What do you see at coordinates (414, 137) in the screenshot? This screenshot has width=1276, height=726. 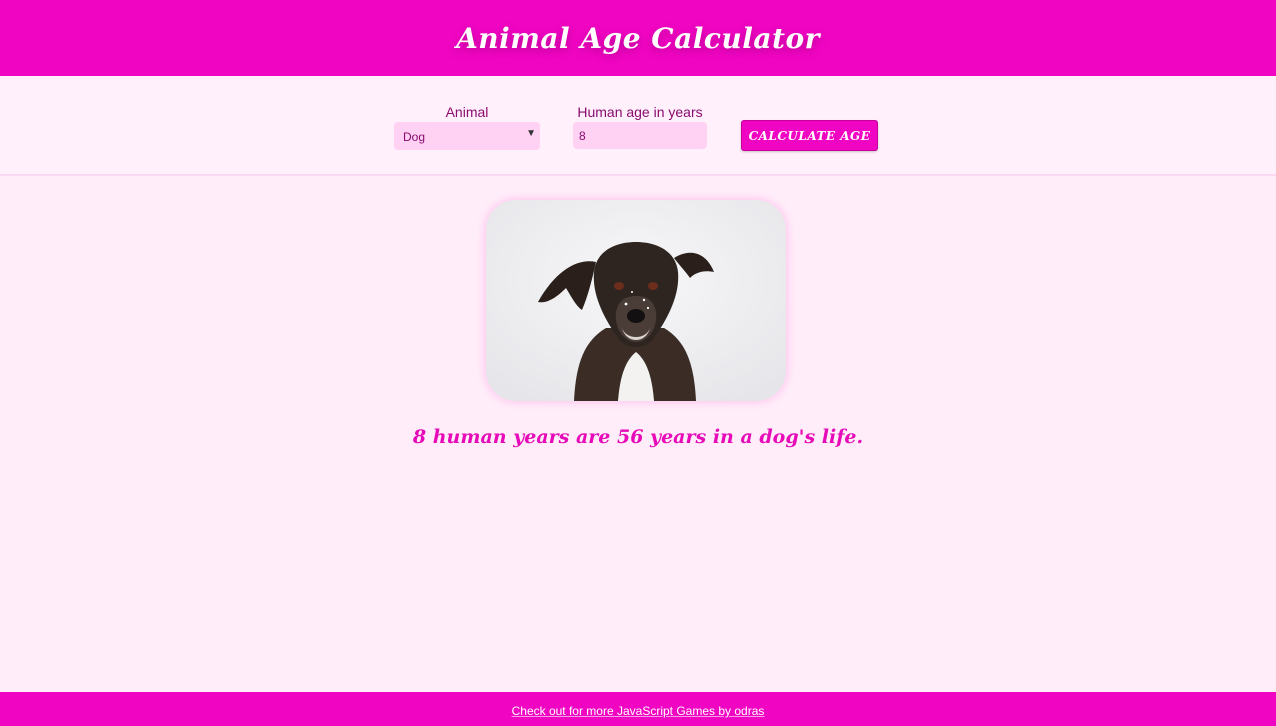 I see `animal-select-value: Dog` at bounding box center [414, 137].